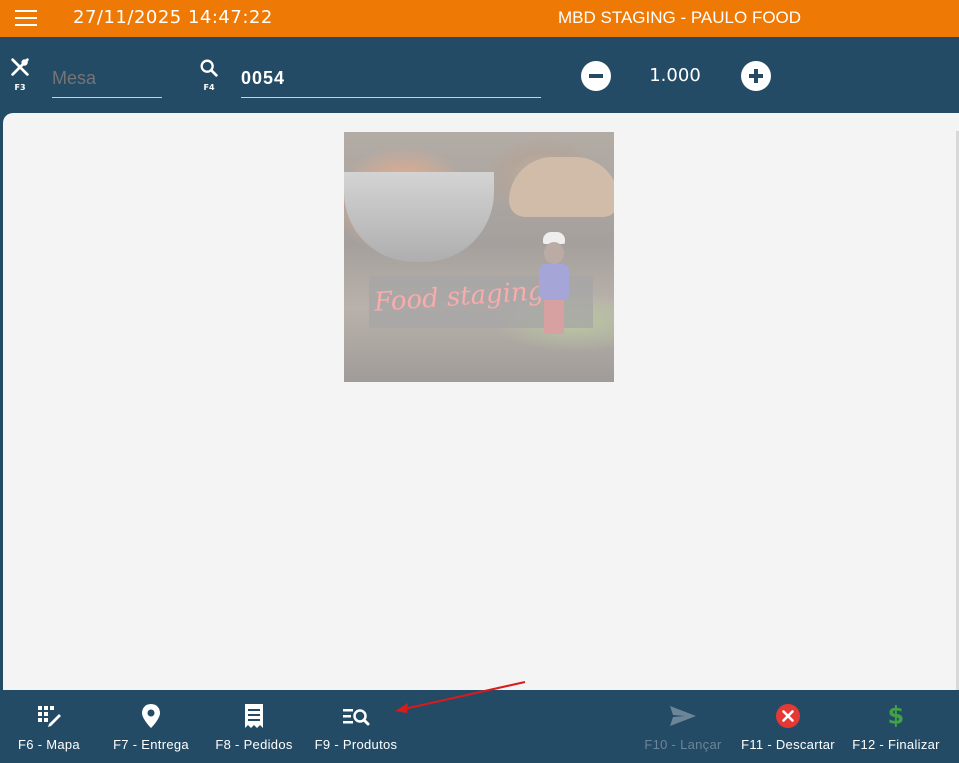 The width and height of the screenshot is (959, 763). What do you see at coordinates (680, 17) in the screenshot?
I see `app-title: MBD STAGING - PAULO FOOD` at bounding box center [680, 17].